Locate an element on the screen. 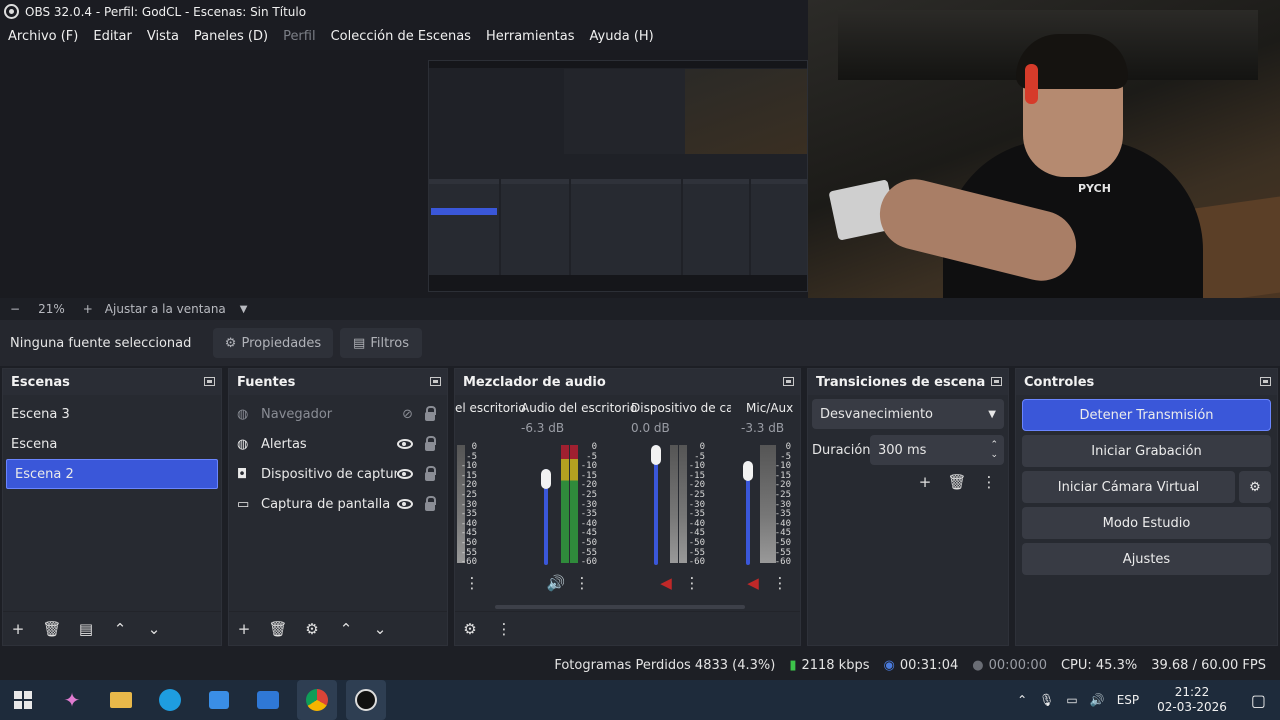 This screenshot has width=1280, height=720. mixer-channel-db: -6.3 dB is located at coordinates (543, 428).